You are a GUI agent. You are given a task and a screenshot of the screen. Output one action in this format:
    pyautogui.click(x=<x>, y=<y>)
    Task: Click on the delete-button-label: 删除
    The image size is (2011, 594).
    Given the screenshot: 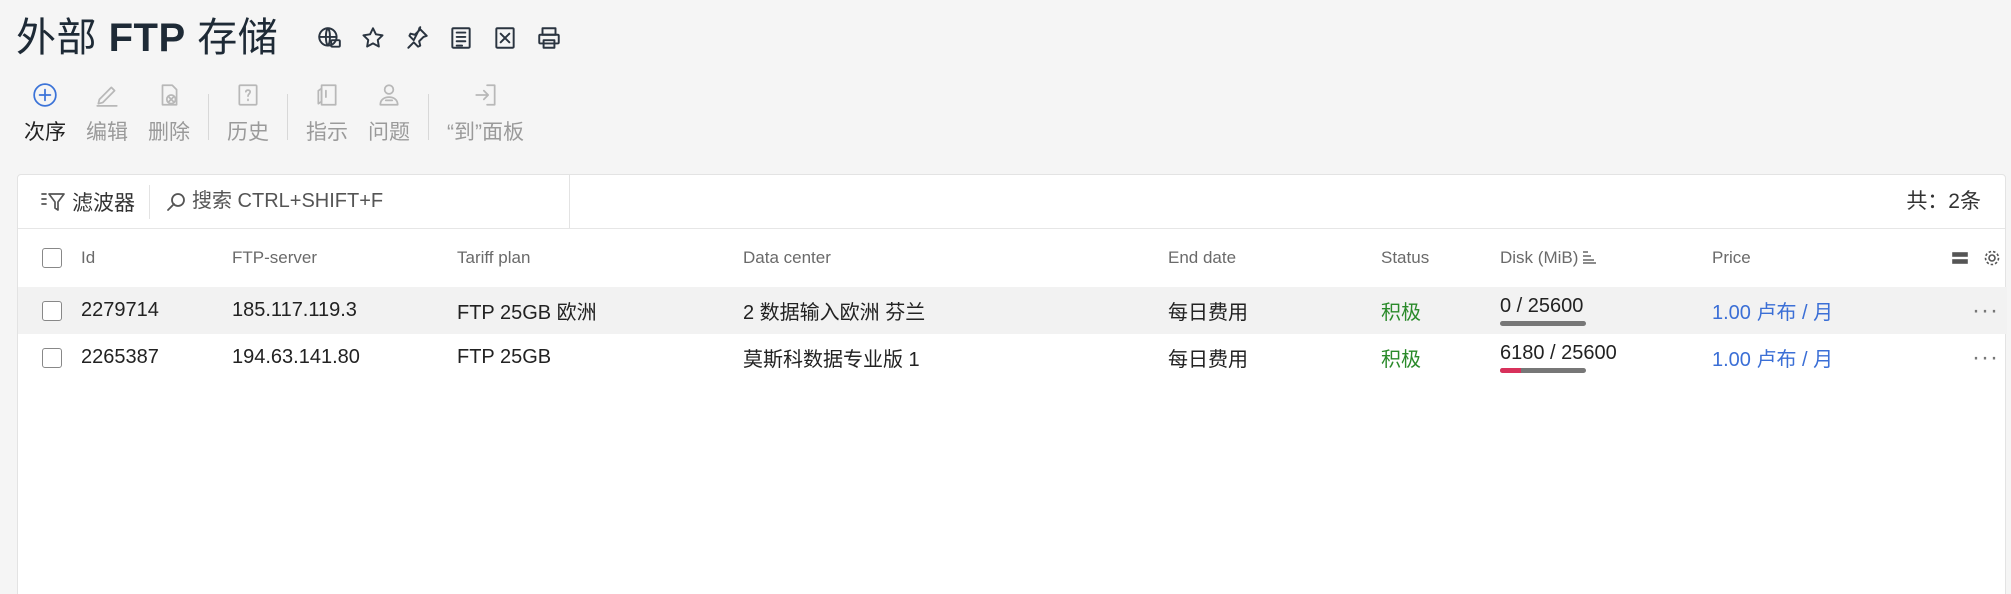 What is the action you would take?
    pyautogui.click(x=169, y=132)
    